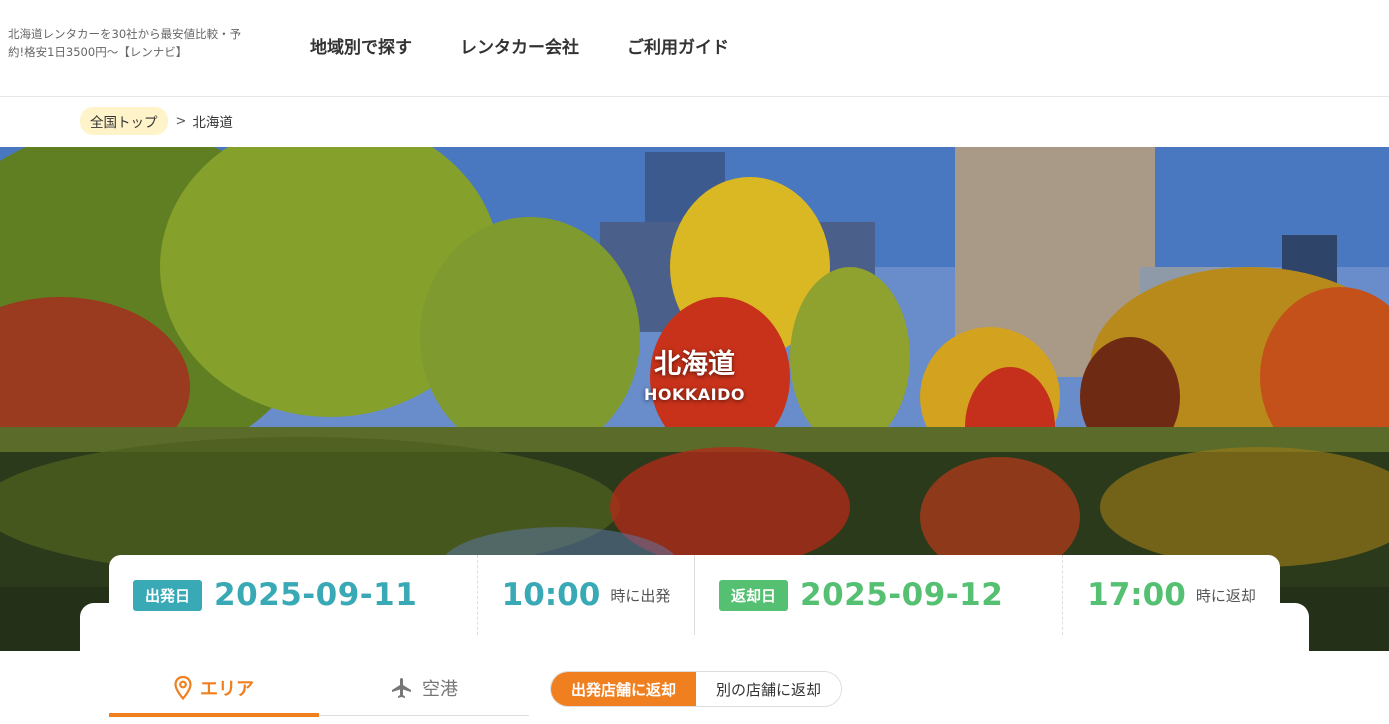 The width and height of the screenshot is (1389, 724). I want to click on return-date-field: 返却日 2025-09-12, so click(879, 595).